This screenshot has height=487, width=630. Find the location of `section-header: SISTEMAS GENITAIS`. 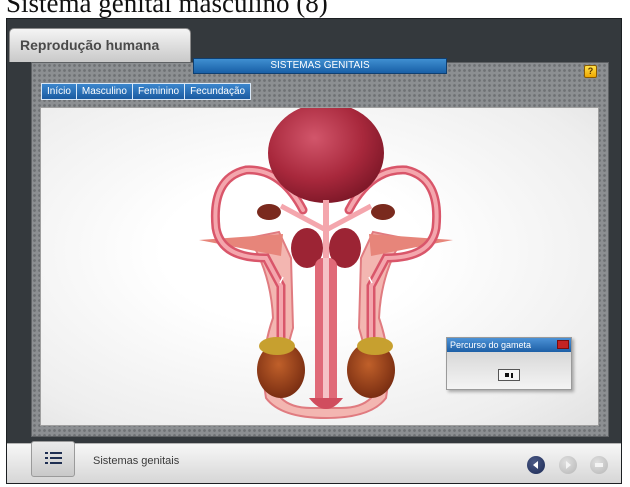

section-header: SISTEMAS GENITAIS is located at coordinates (320, 66).